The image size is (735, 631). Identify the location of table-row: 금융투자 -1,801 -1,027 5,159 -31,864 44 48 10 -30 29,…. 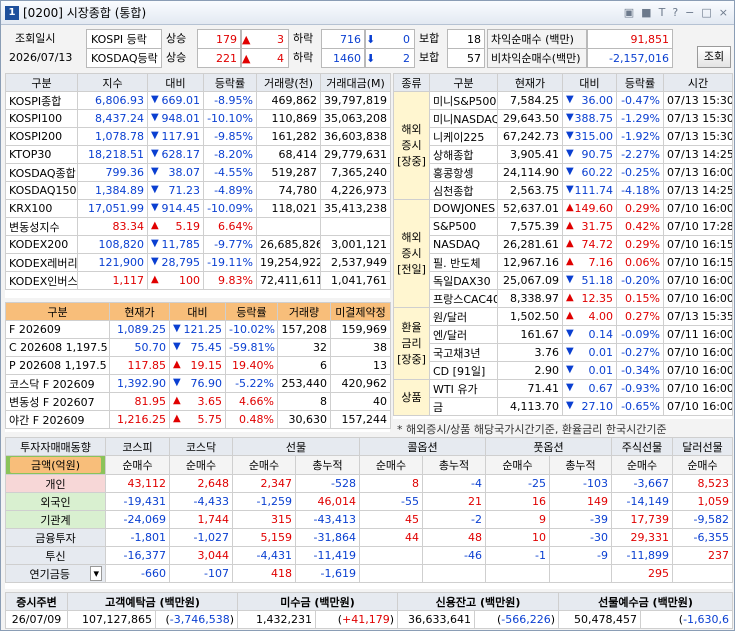
(369, 537).